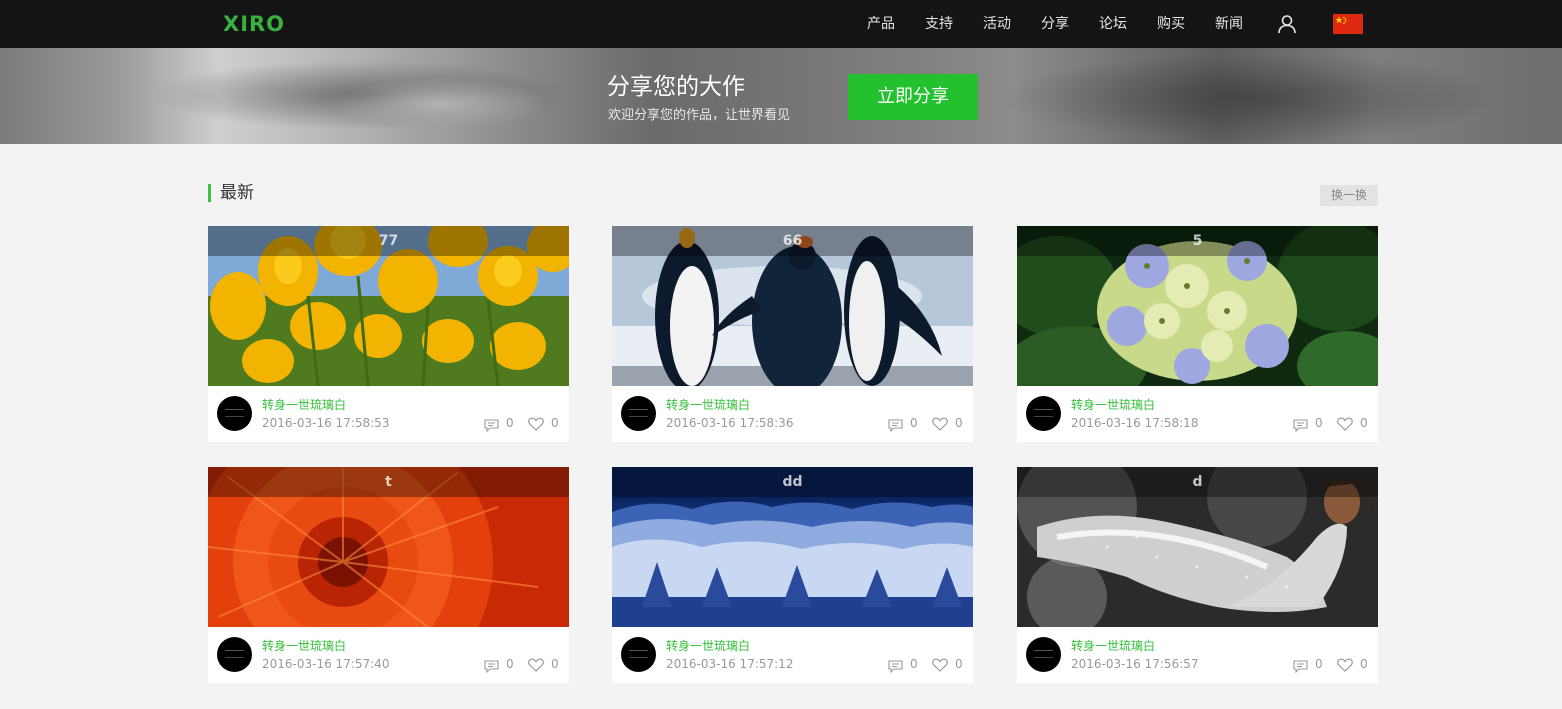 The width and height of the screenshot is (1562, 709). Describe the element at coordinates (1197, 547) in the screenshot. I see `post-image-woman-sequins: d` at that location.